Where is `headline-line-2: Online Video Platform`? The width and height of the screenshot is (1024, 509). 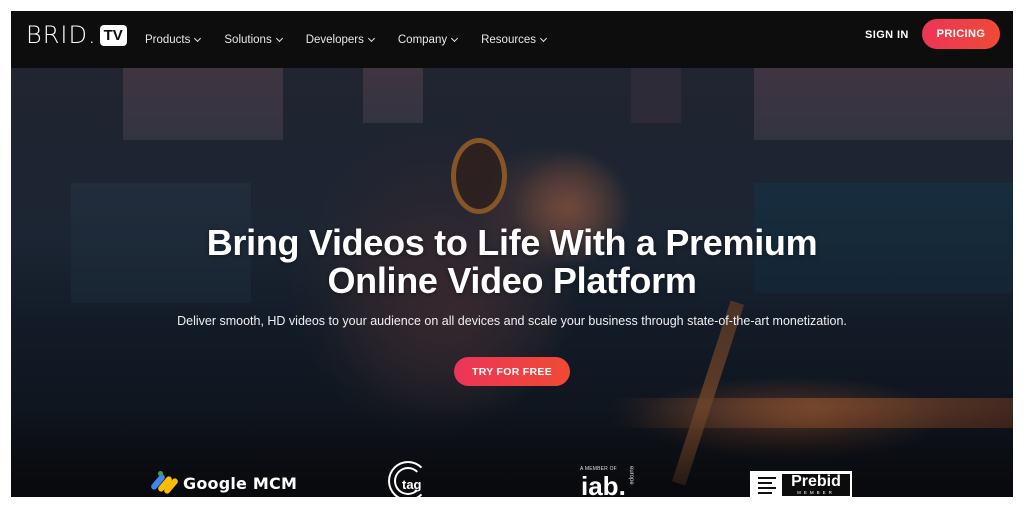 headline-line-2: Online Video Platform is located at coordinates (512, 280).